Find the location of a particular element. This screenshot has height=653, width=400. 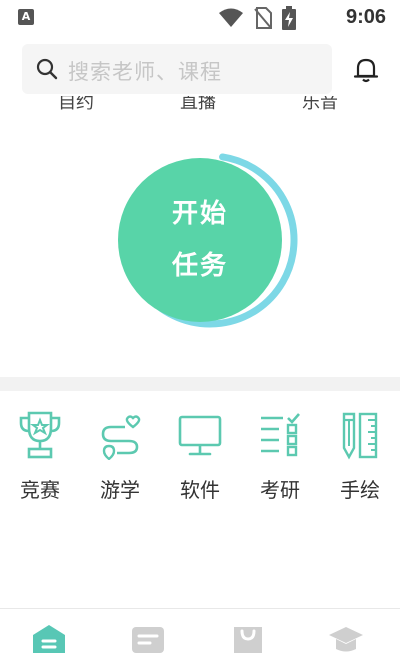

category-postgraduate: 考研 is located at coordinates (280, 456).